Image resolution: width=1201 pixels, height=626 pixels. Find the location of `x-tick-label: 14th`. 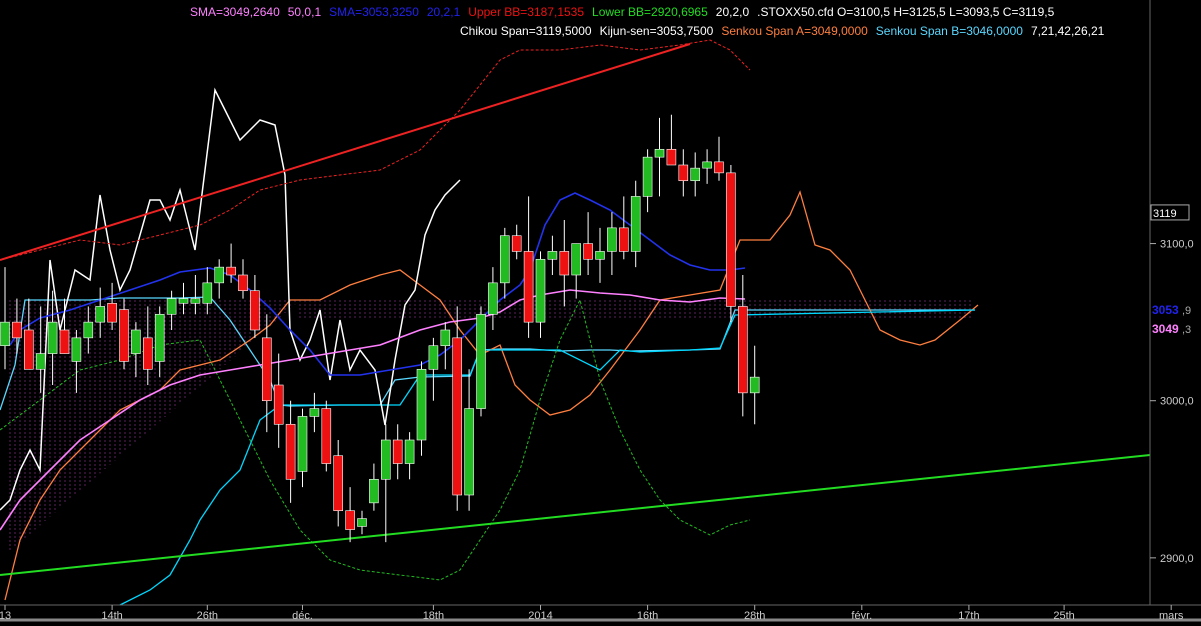

x-tick-label: 14th is located at coordinates (111, 616).